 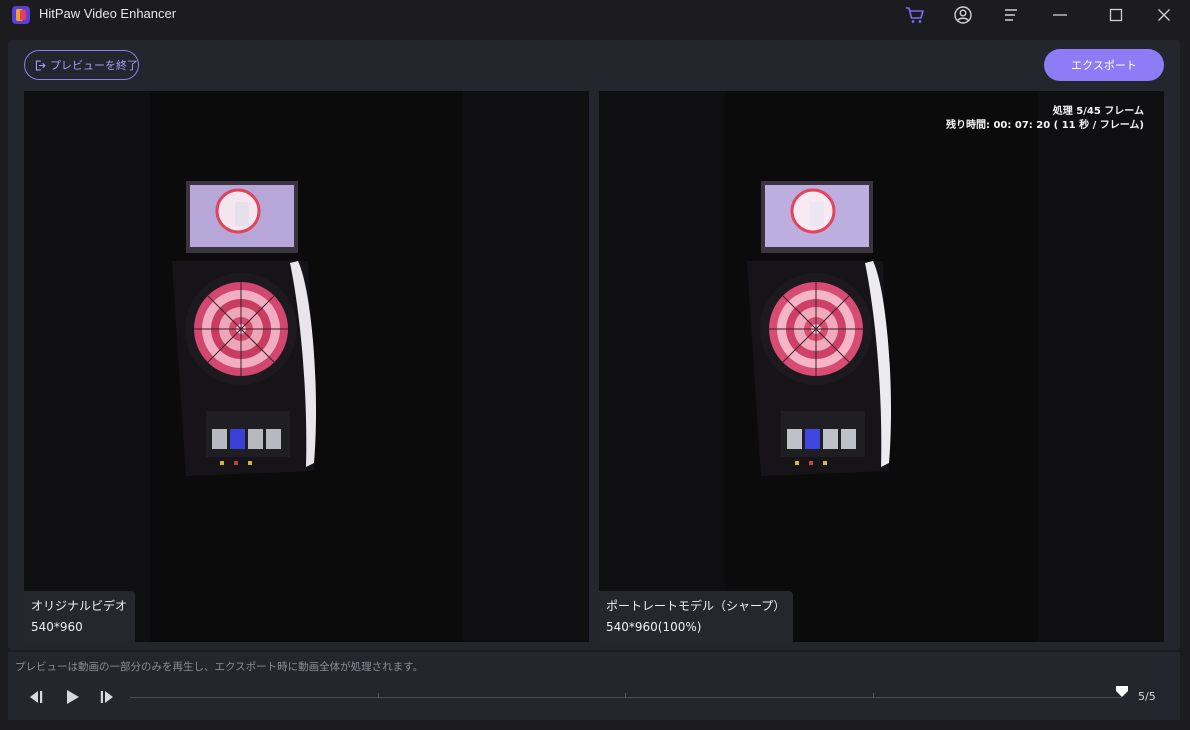 I want to click on original-video-resolution: 540*960, so click(x=57, y=627).